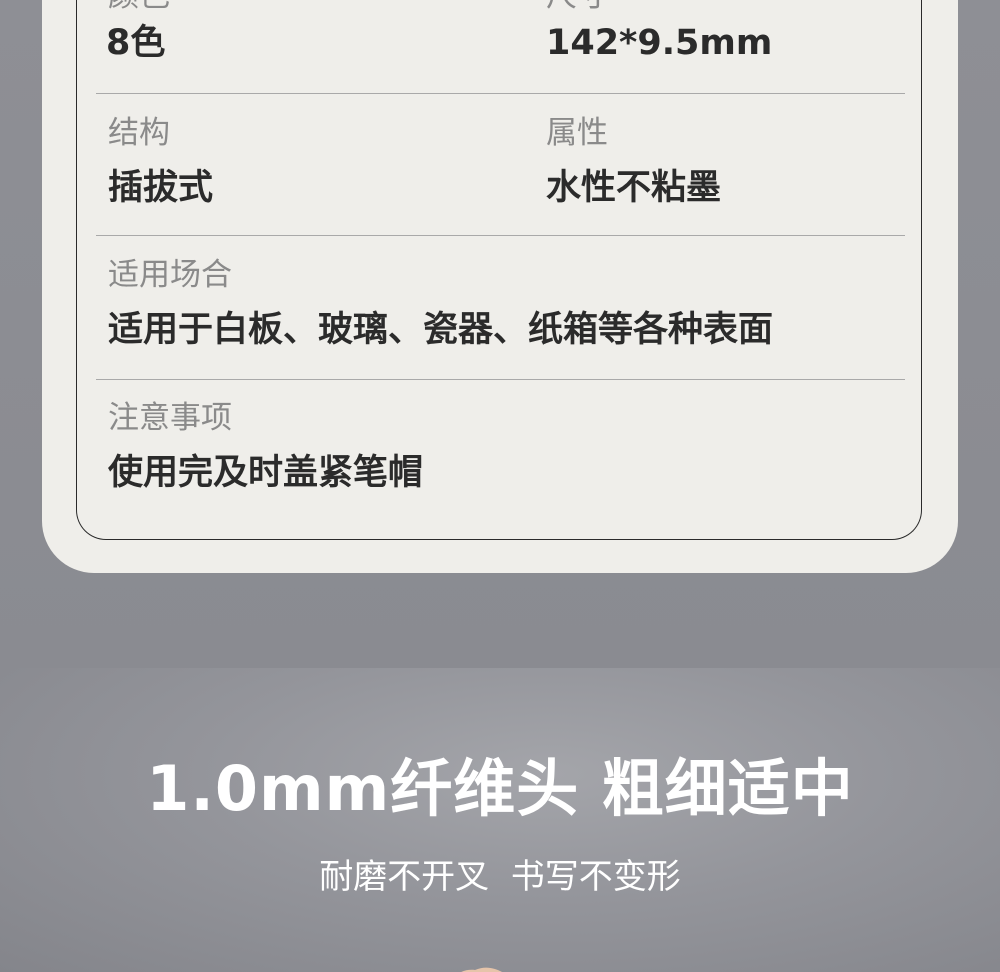  I want to click on structure-label: 结构, so click(139, 133).